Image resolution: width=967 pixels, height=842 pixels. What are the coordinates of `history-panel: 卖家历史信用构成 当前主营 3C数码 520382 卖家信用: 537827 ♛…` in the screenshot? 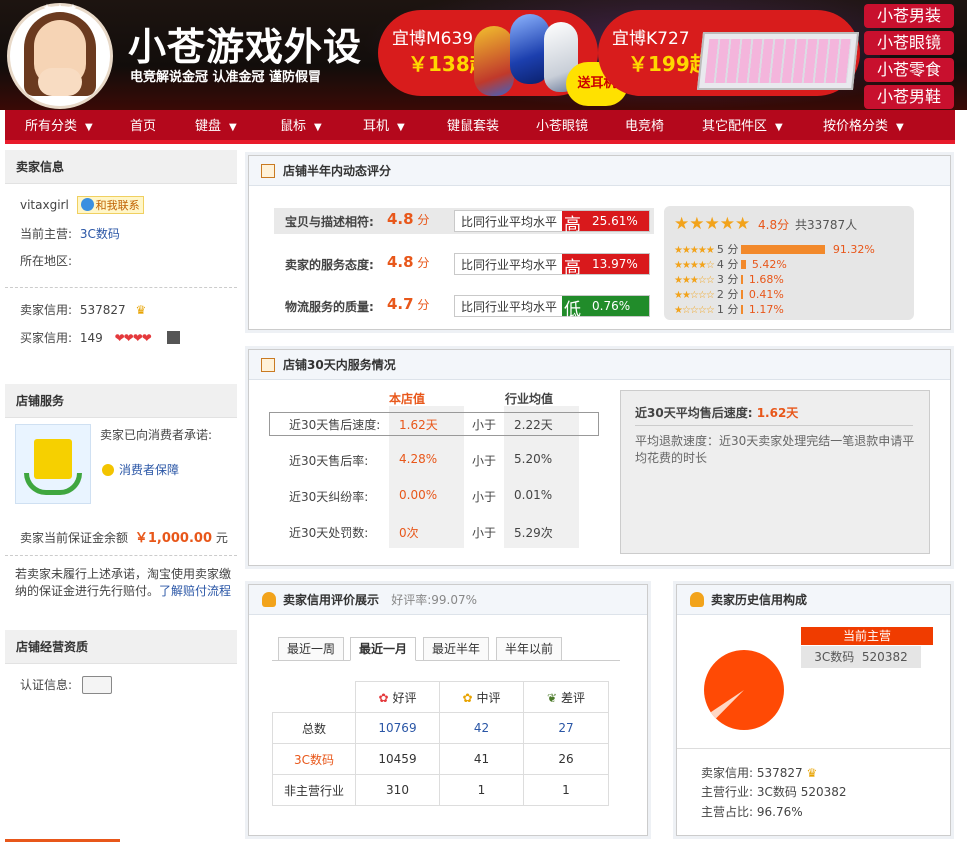 It's located at (813, 710).